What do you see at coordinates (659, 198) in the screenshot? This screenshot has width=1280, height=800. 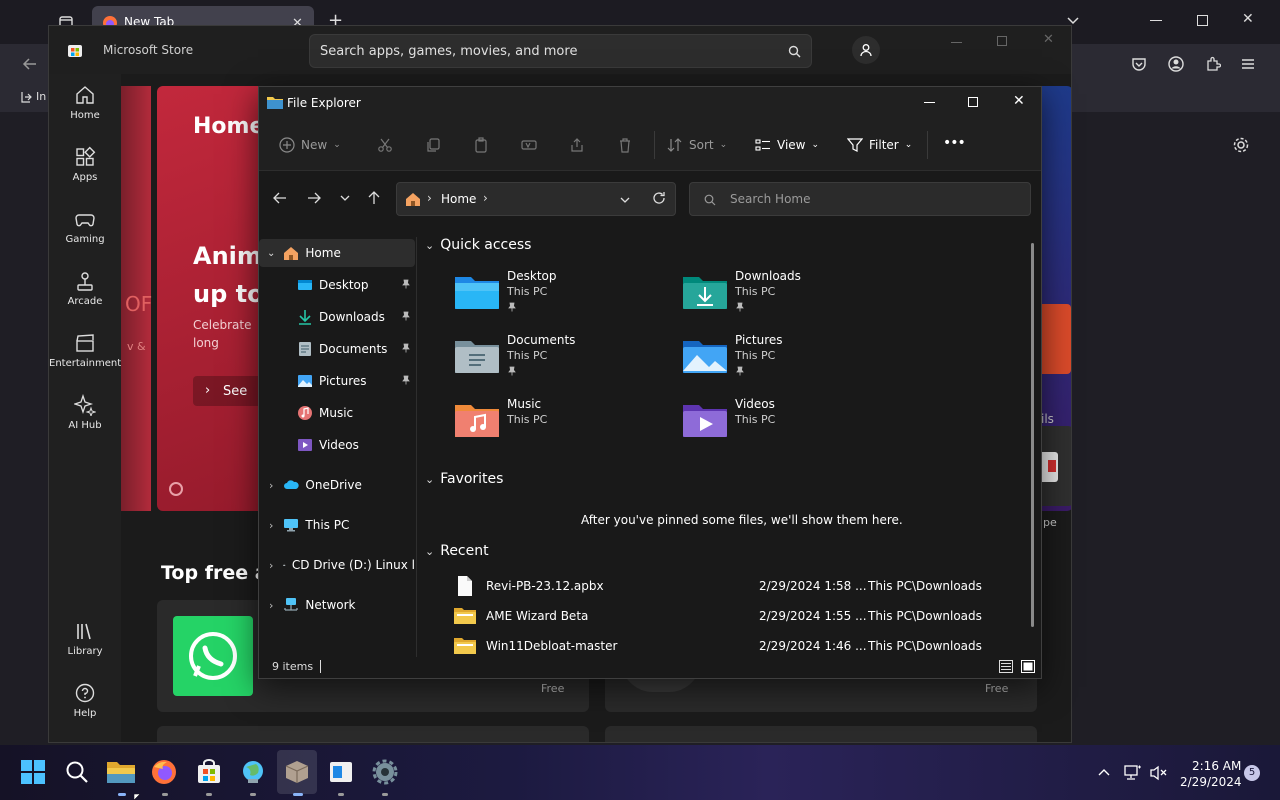 I see `refresh-icon` at bounding box center [659, 198].